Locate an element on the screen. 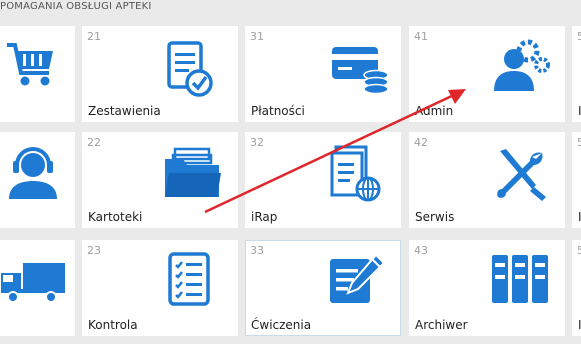 The height and width of the screenshot is (344, 581). tile-number: 32 is located at coordinates (257, 142).